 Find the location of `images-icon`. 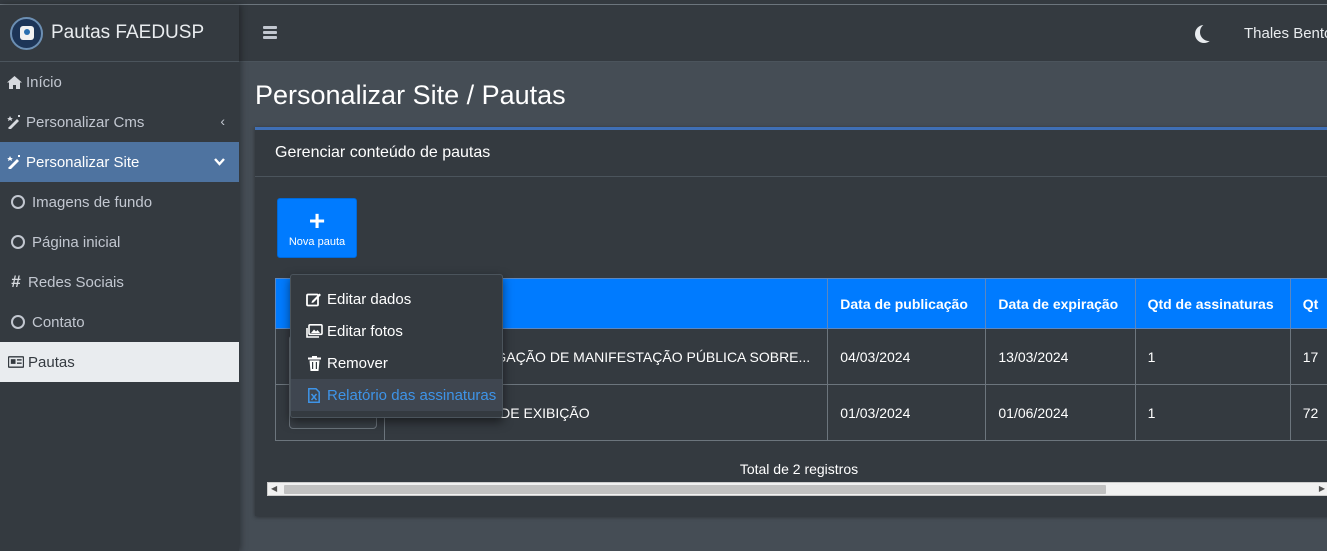

images-icon is located at coordinates (314, 331).